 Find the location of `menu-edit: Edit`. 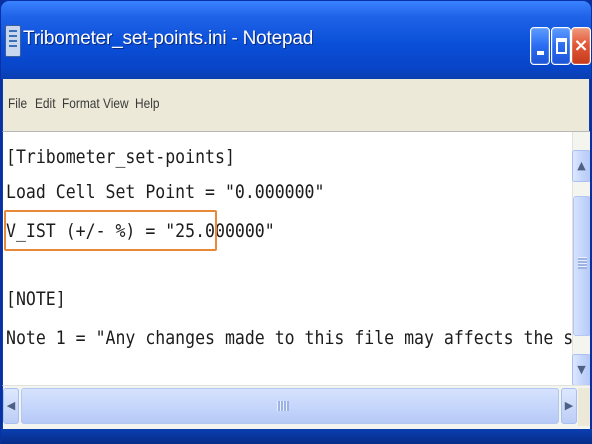

menu-edit: Edit is located at coordinates (45, 103).